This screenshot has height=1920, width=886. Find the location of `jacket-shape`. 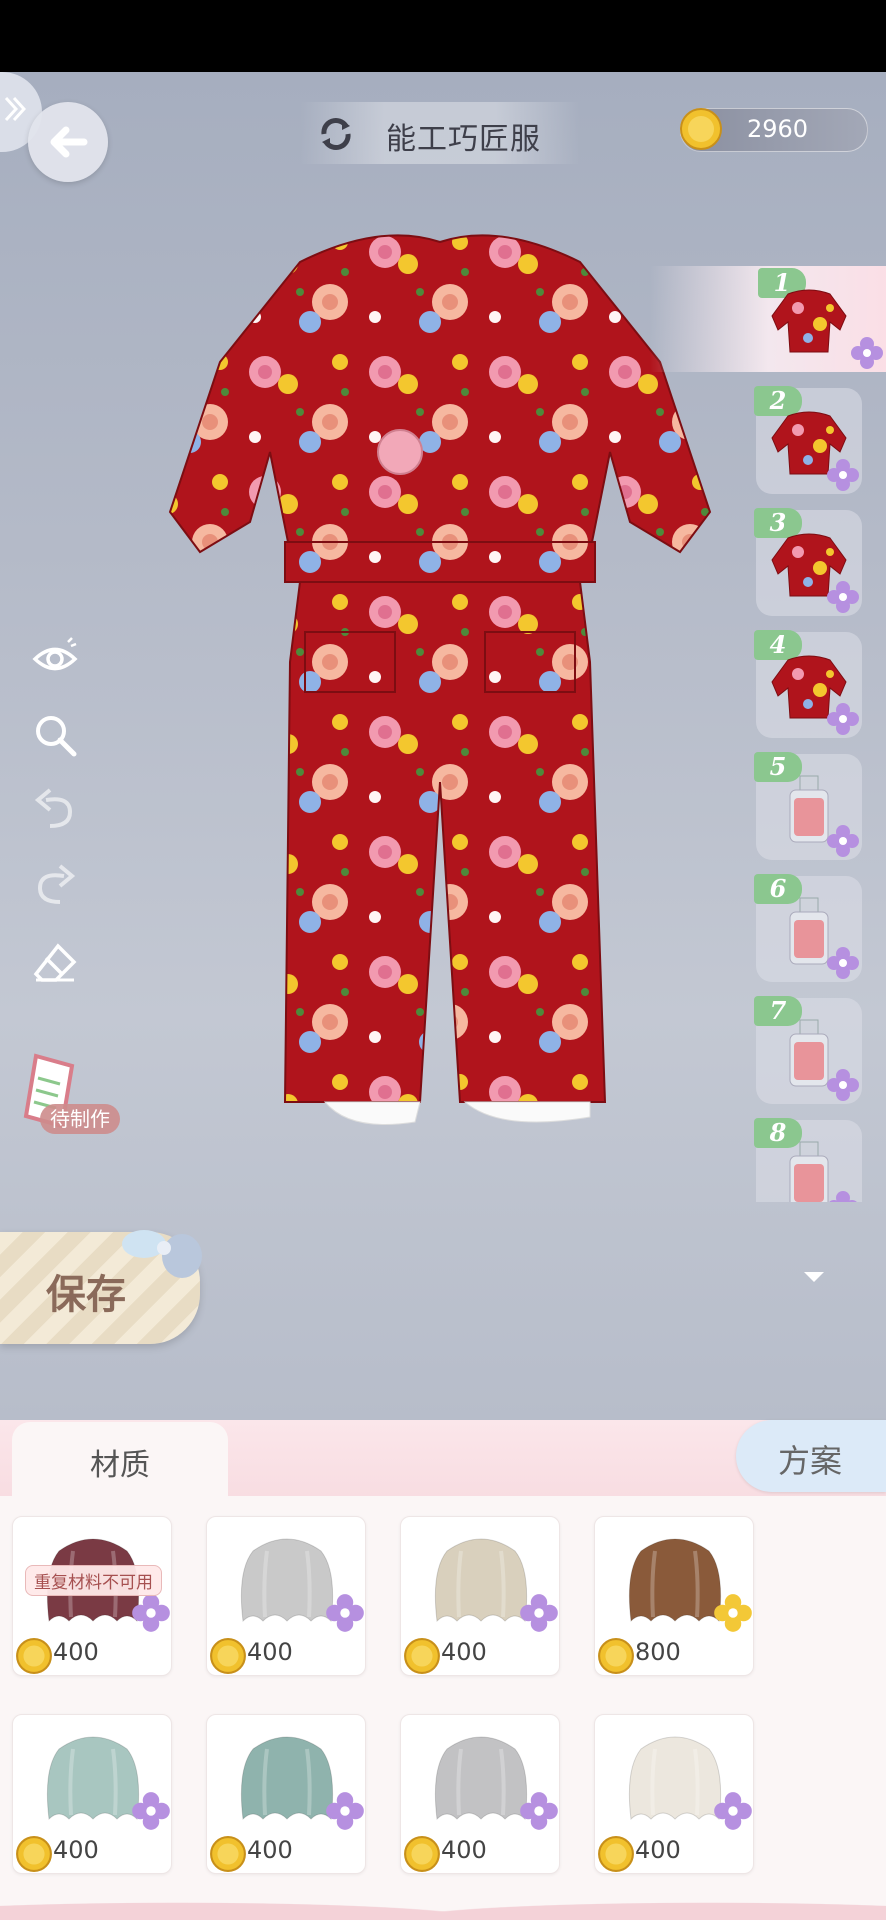

jacket-shape is located at coordinates (440, 394).